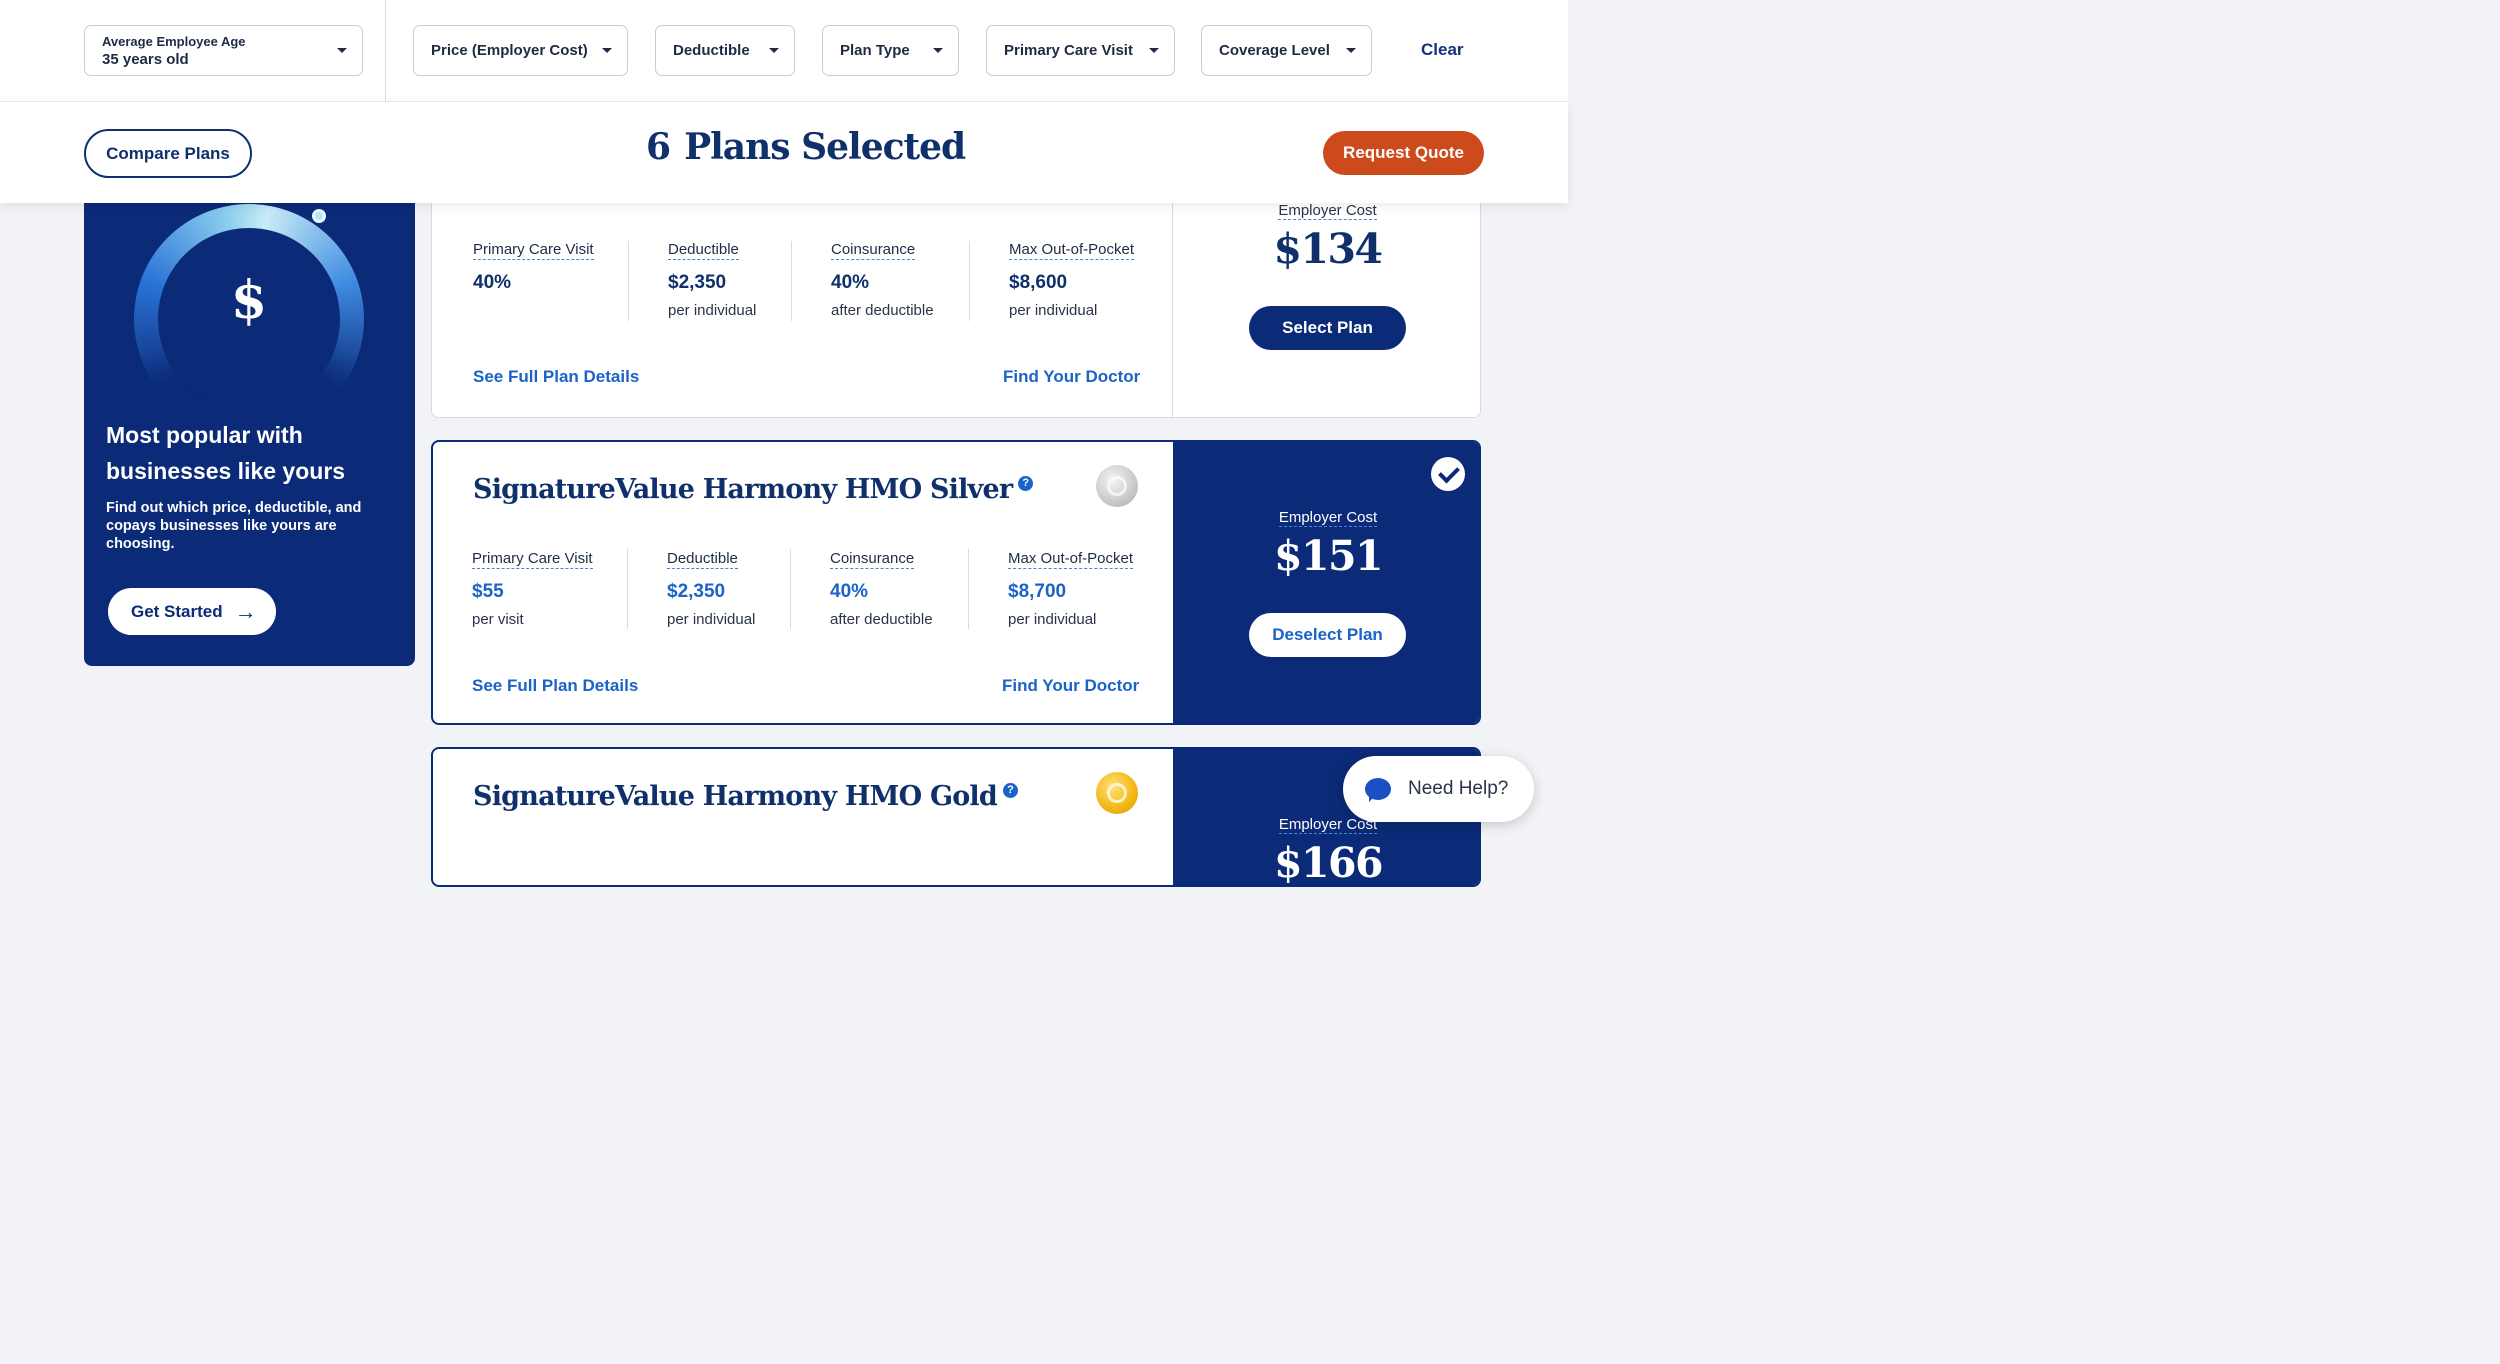 This screenshot has height=1364, width=2500. What do you see at coordinates (1403, 153) in the screenshot?
I see `request-quote-button: Request Quote` at bounding box center [1403, 153].